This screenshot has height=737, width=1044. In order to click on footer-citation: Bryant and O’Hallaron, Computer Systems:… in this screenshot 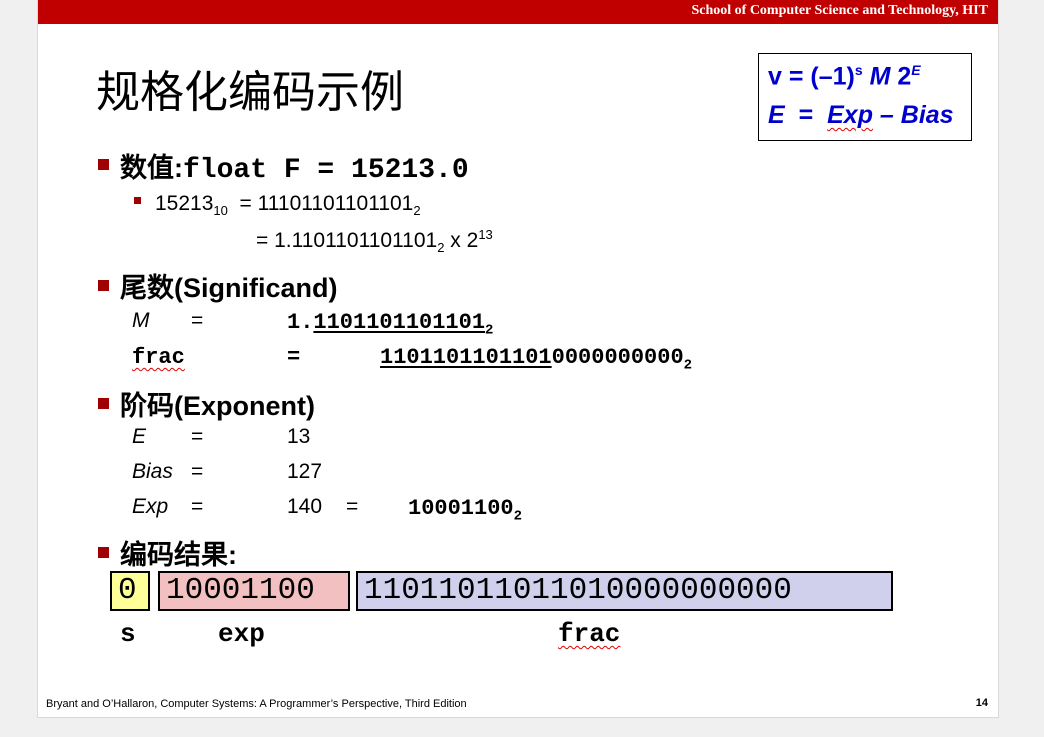, I will do `click(256, 704)`.